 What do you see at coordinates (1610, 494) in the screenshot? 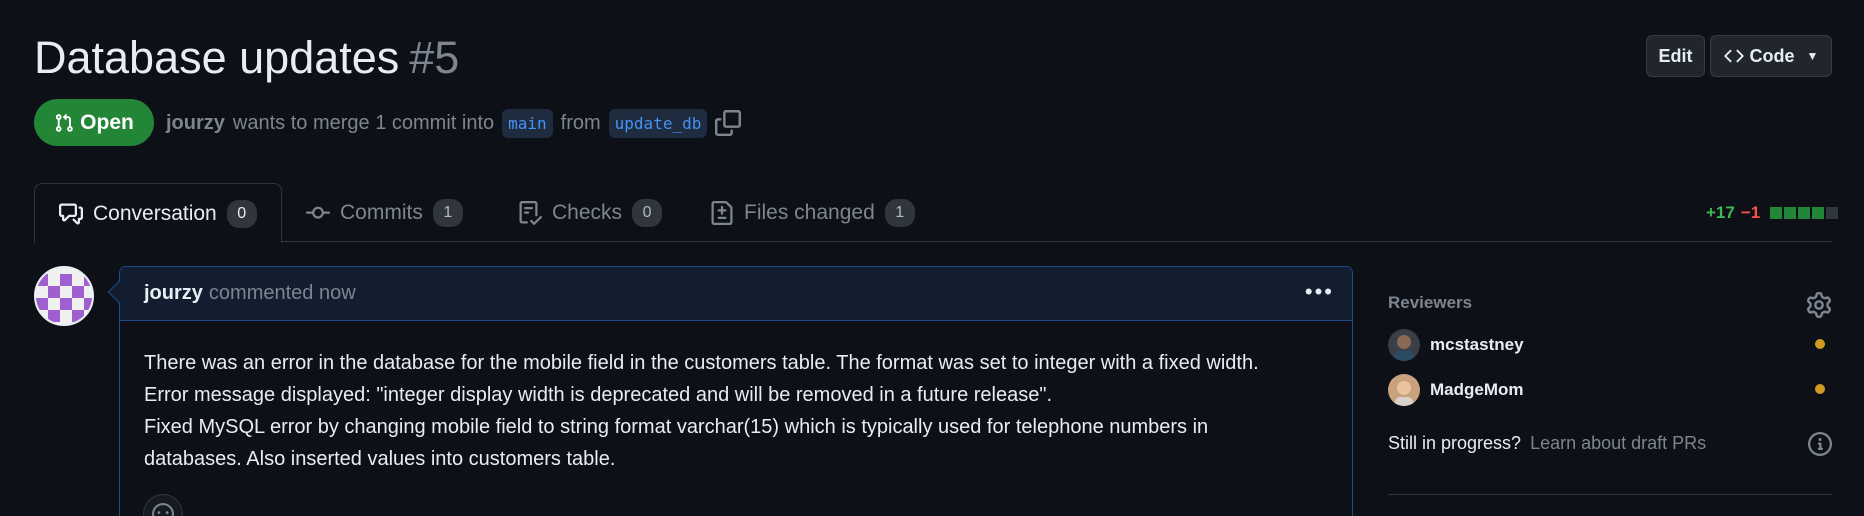
I see `sidebar-divider` at bounding box center [1610, 494].